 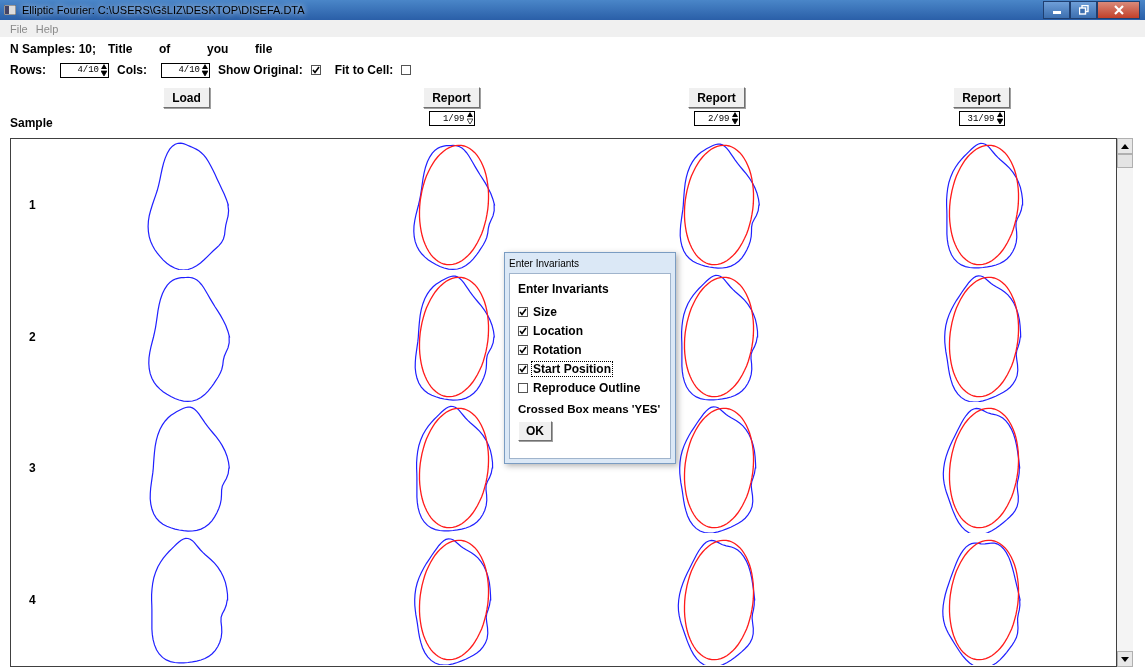 I want to click on option-label: Location, so click(x=558, y=330).